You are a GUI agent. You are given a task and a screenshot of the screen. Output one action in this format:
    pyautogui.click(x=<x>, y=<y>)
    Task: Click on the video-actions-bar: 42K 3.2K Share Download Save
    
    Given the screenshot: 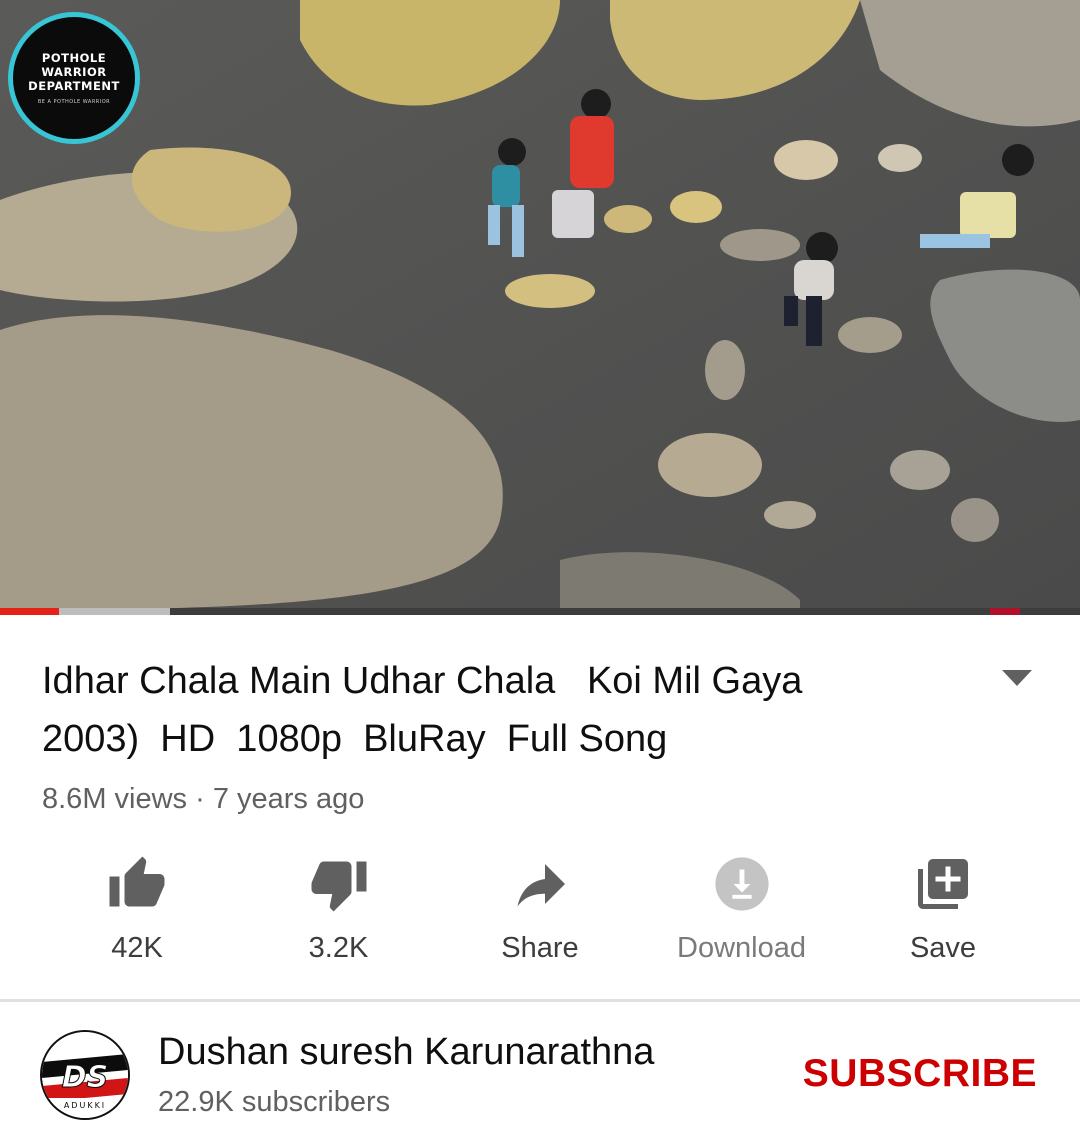 What is the action you would take?
    pyautogui.click(x=540, y=913)
    